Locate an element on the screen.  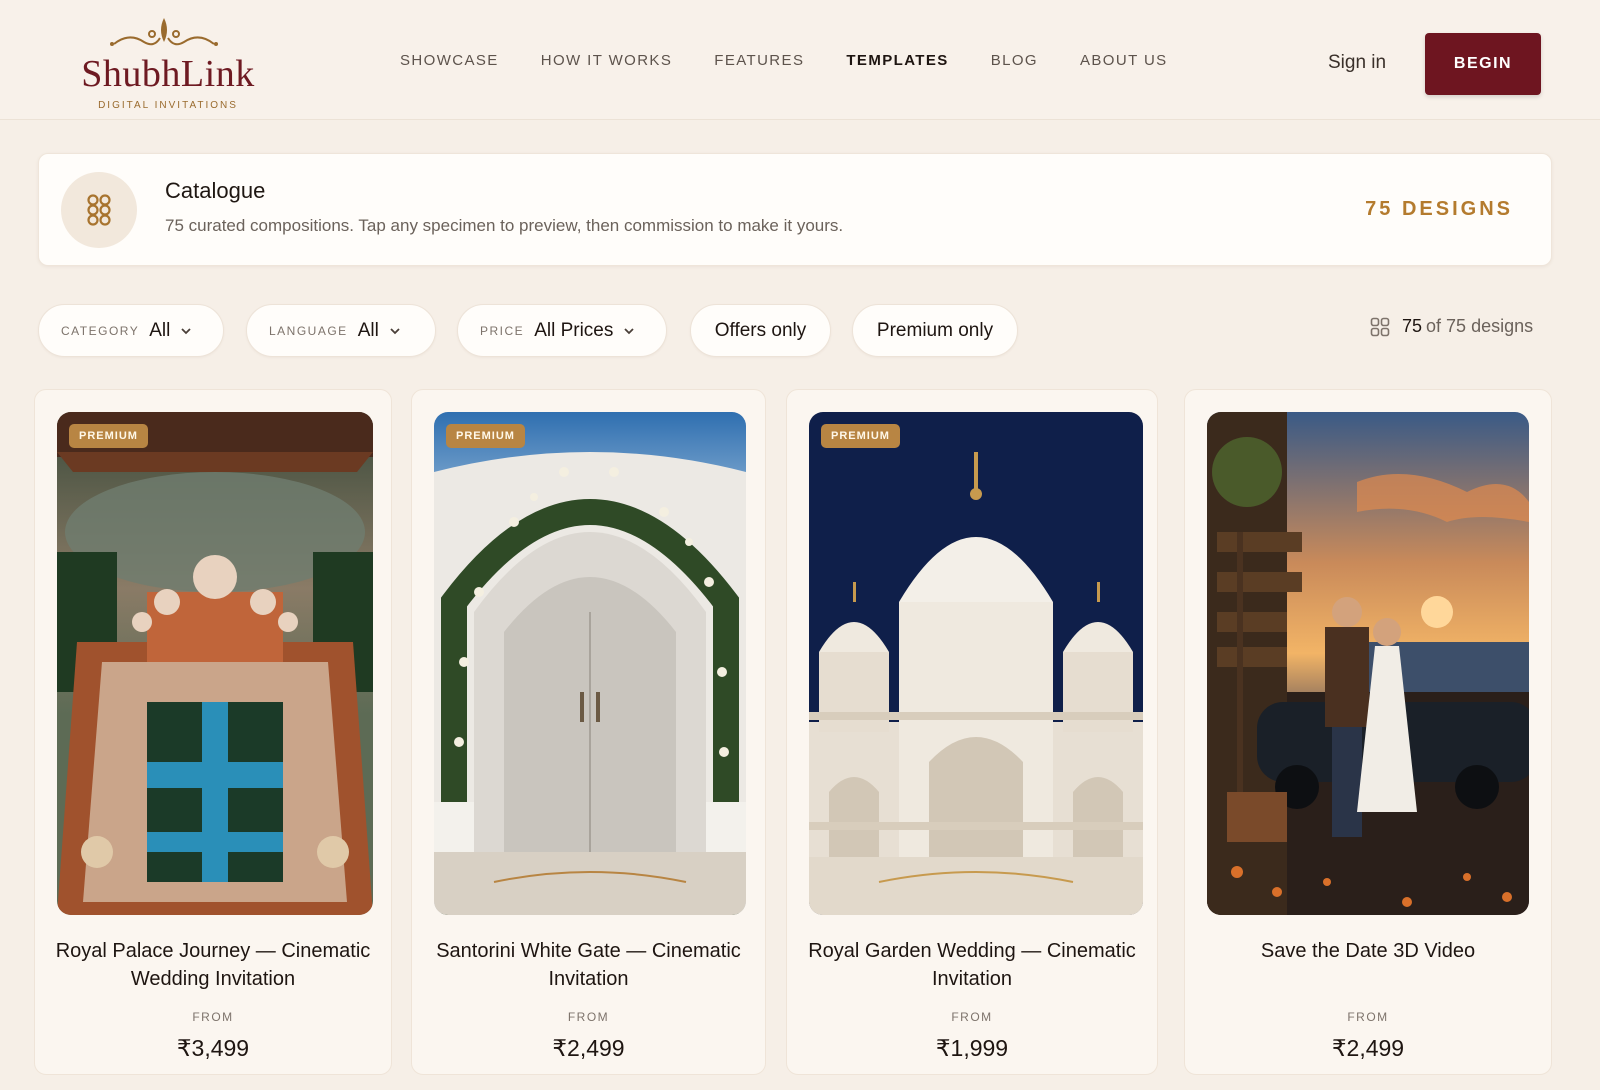
template-preview-image is located at coordinates (1368, 663).